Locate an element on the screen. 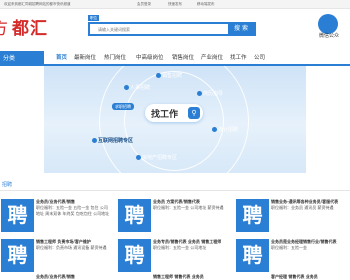 The width and height of the screenshot is (350, 280). banner-main-pill: 找工作 ⚲ is located at coordinates (174, 113).